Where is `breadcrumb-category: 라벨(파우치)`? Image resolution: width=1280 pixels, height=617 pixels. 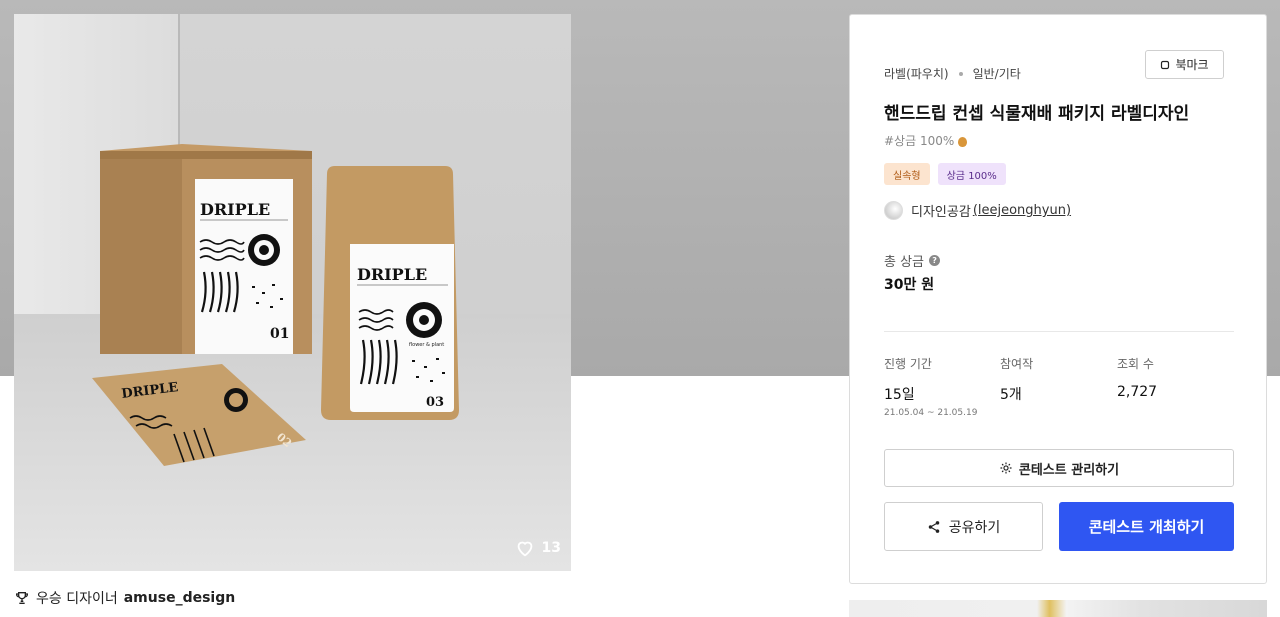 breadcrumb-category: 라벨(파우치) is located at coordinates (916, 73).